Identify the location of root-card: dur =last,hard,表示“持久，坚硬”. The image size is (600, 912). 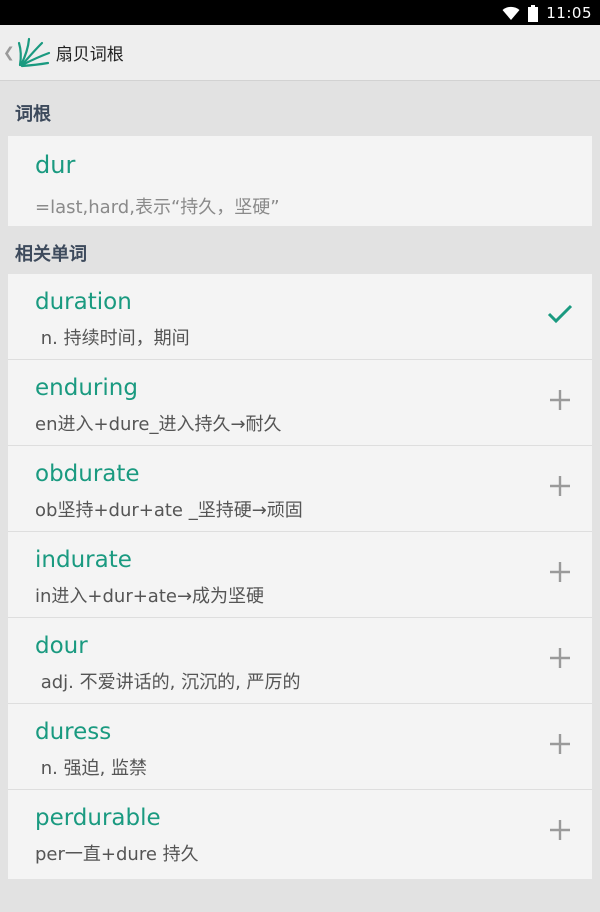
(300, 181).